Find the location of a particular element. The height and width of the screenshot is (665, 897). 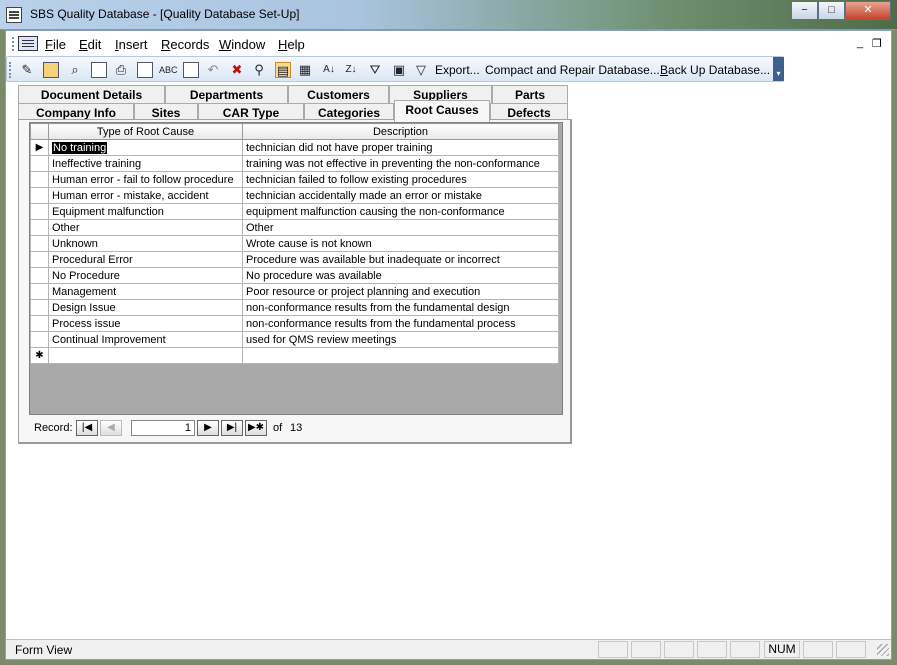

mdi-restore-button: ❐ is located at coordinates (877, 43).